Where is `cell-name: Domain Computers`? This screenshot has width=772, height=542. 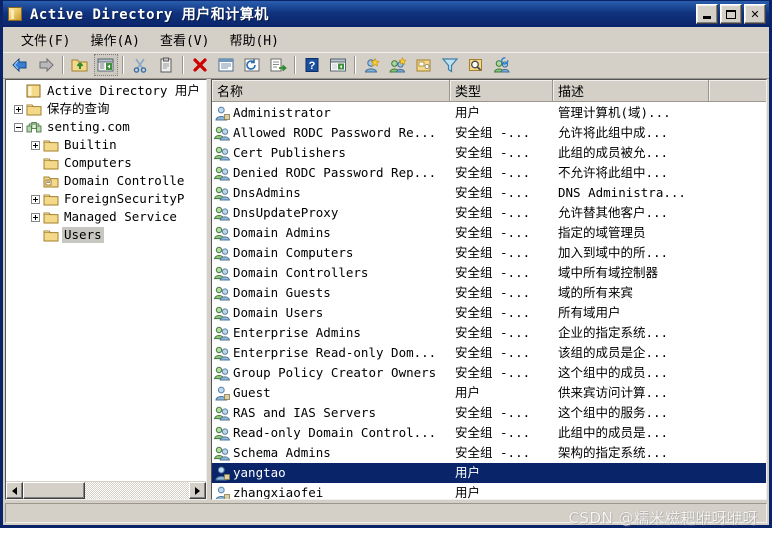 cell-name: Domain Computers is located at coordinates (331, 253).